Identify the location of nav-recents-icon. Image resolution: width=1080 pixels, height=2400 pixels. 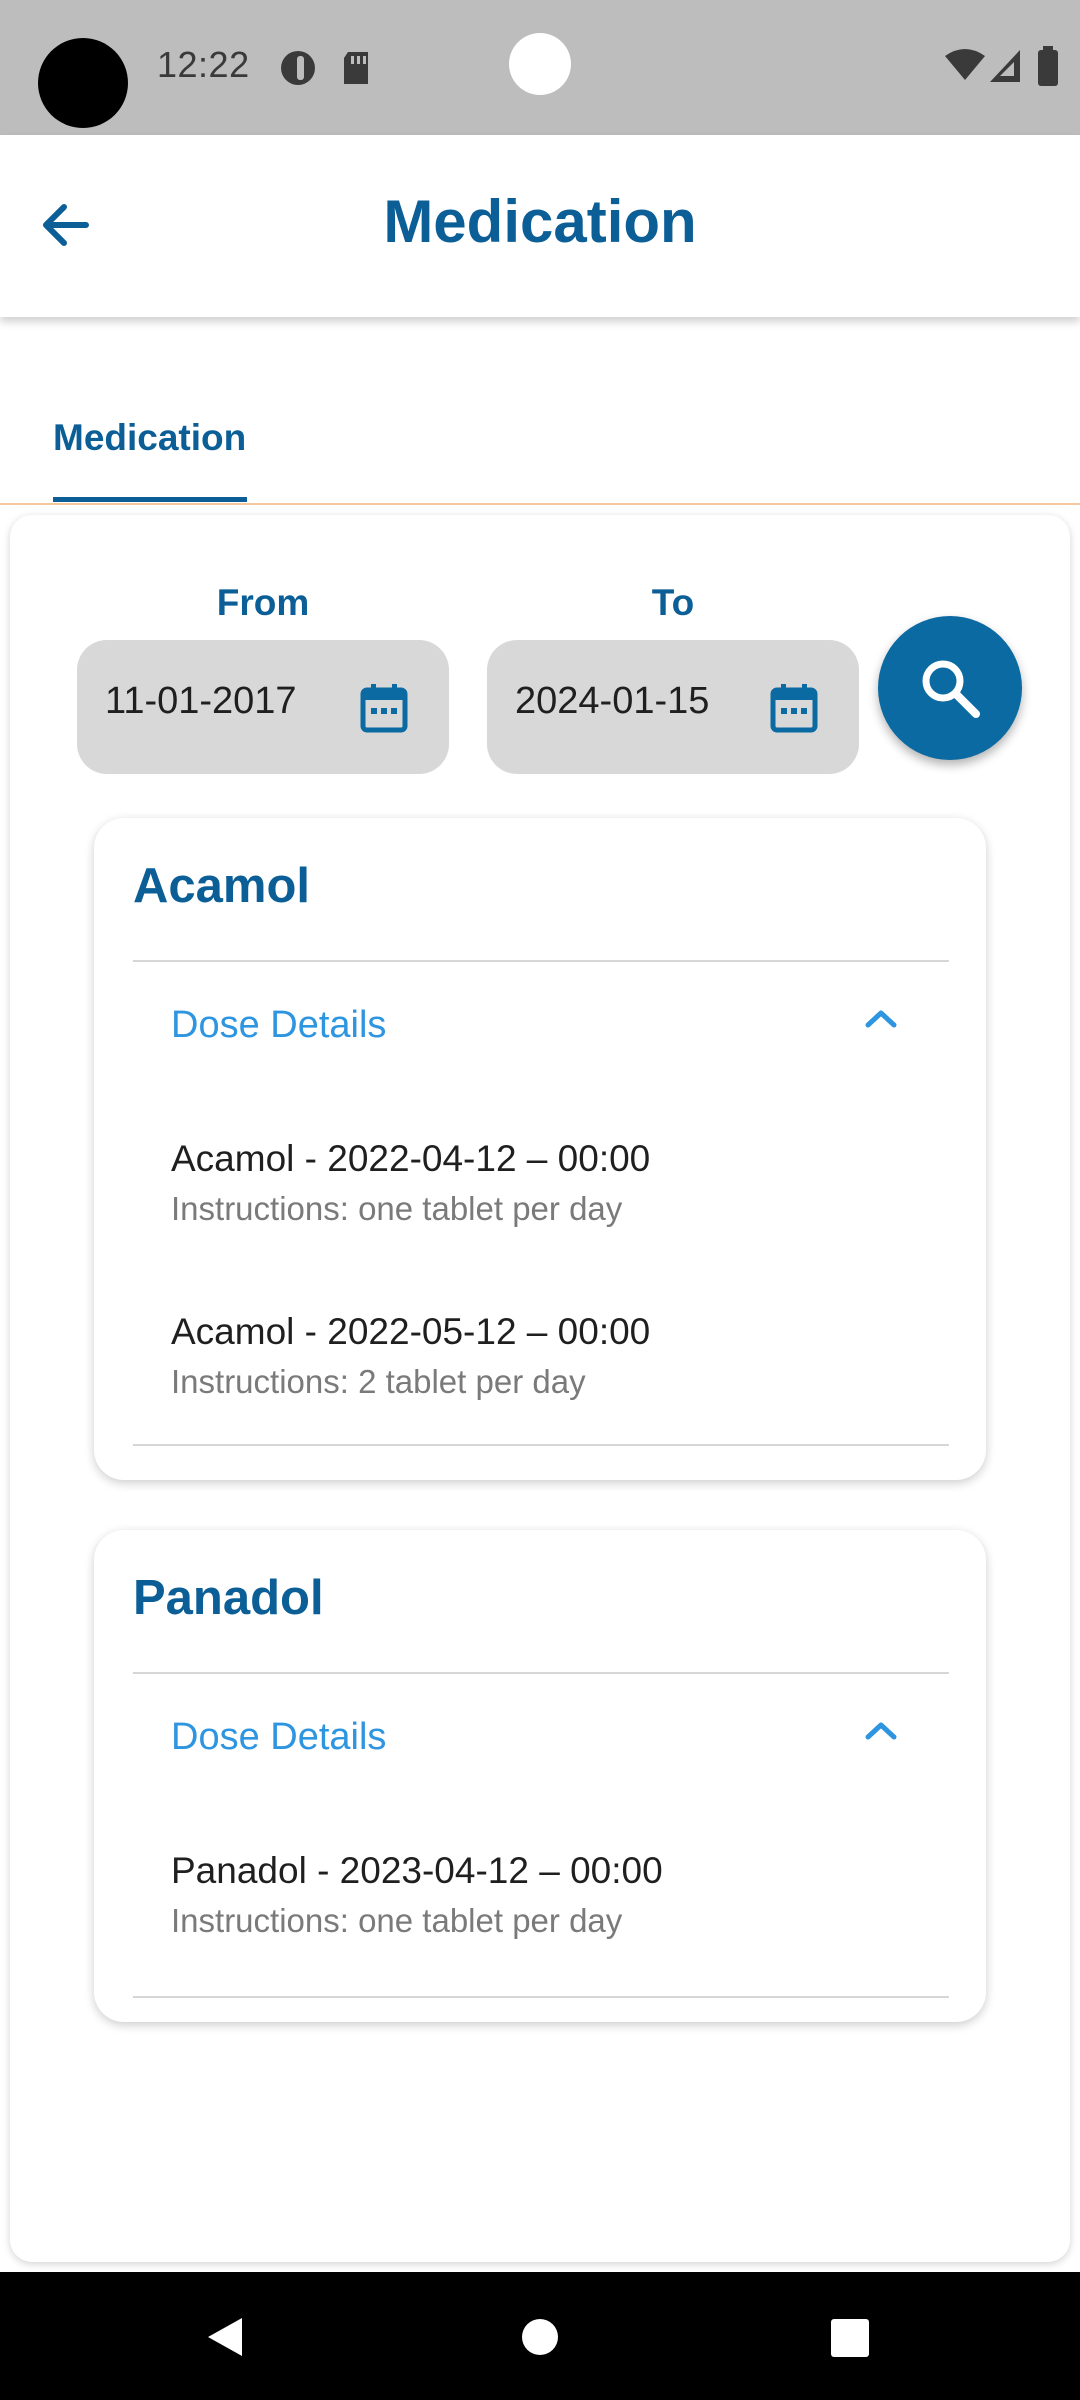
(850, 2338).